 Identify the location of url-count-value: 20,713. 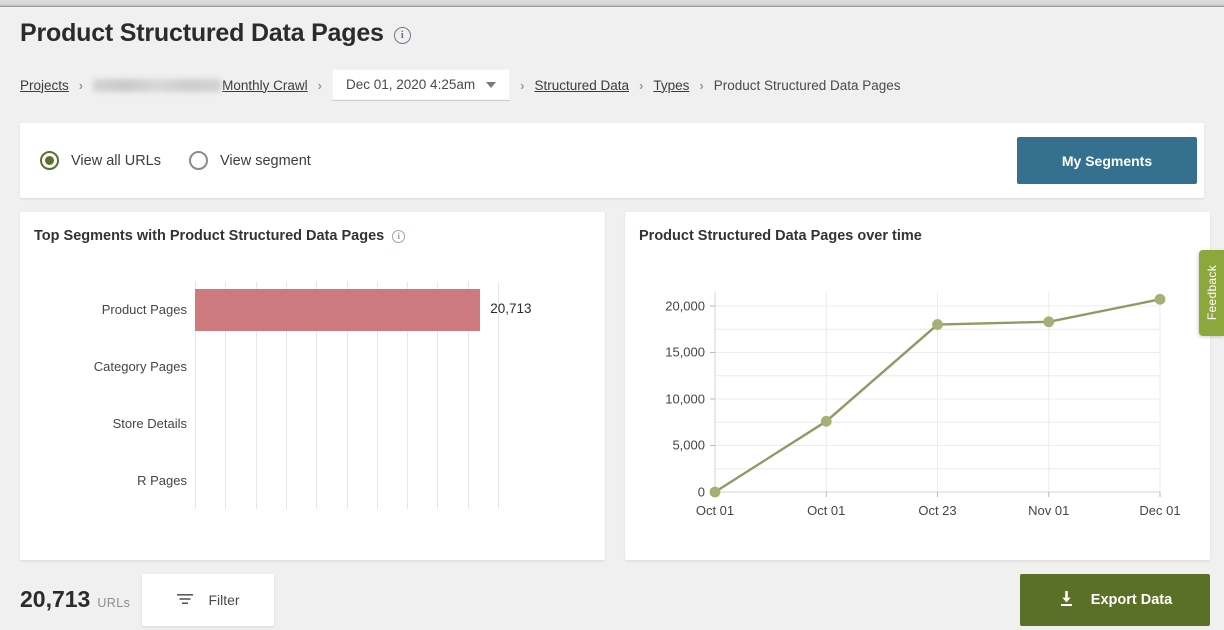
(55, 599).